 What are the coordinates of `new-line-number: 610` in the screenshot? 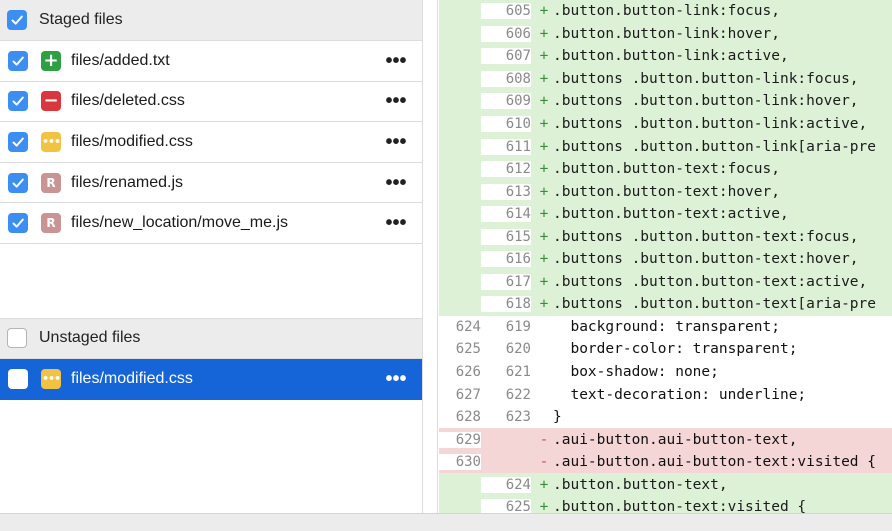 It's located at (506, 124).